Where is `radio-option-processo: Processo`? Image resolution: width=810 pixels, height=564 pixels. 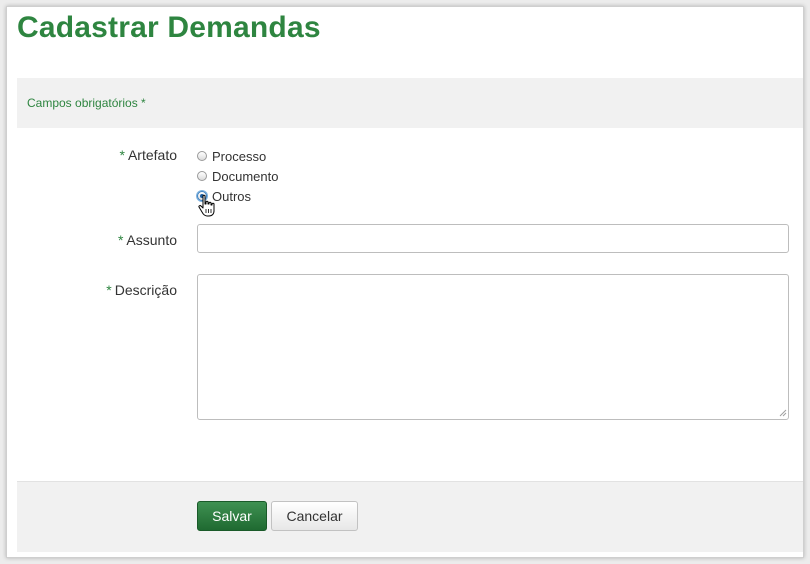 radio-option-processo: Processo is located at coordinates (231, 156).